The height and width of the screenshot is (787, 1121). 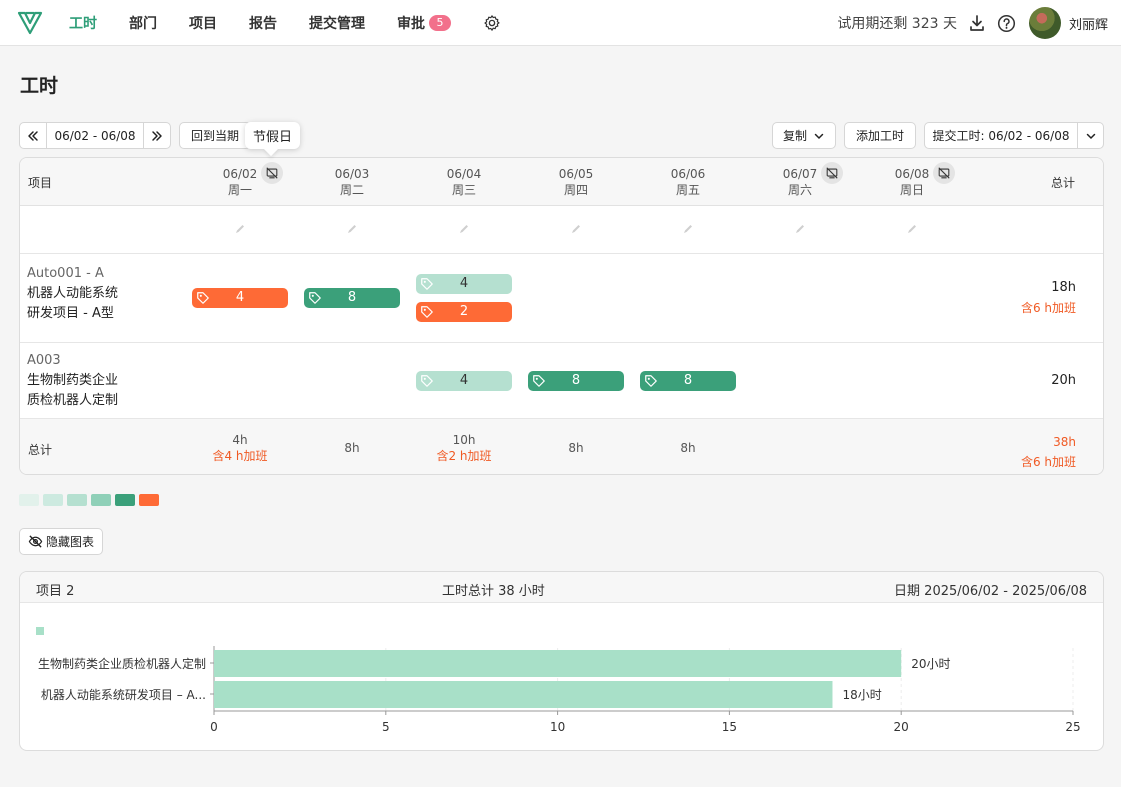 I want to click on app-logo-icon, so click(x=30, y=23).